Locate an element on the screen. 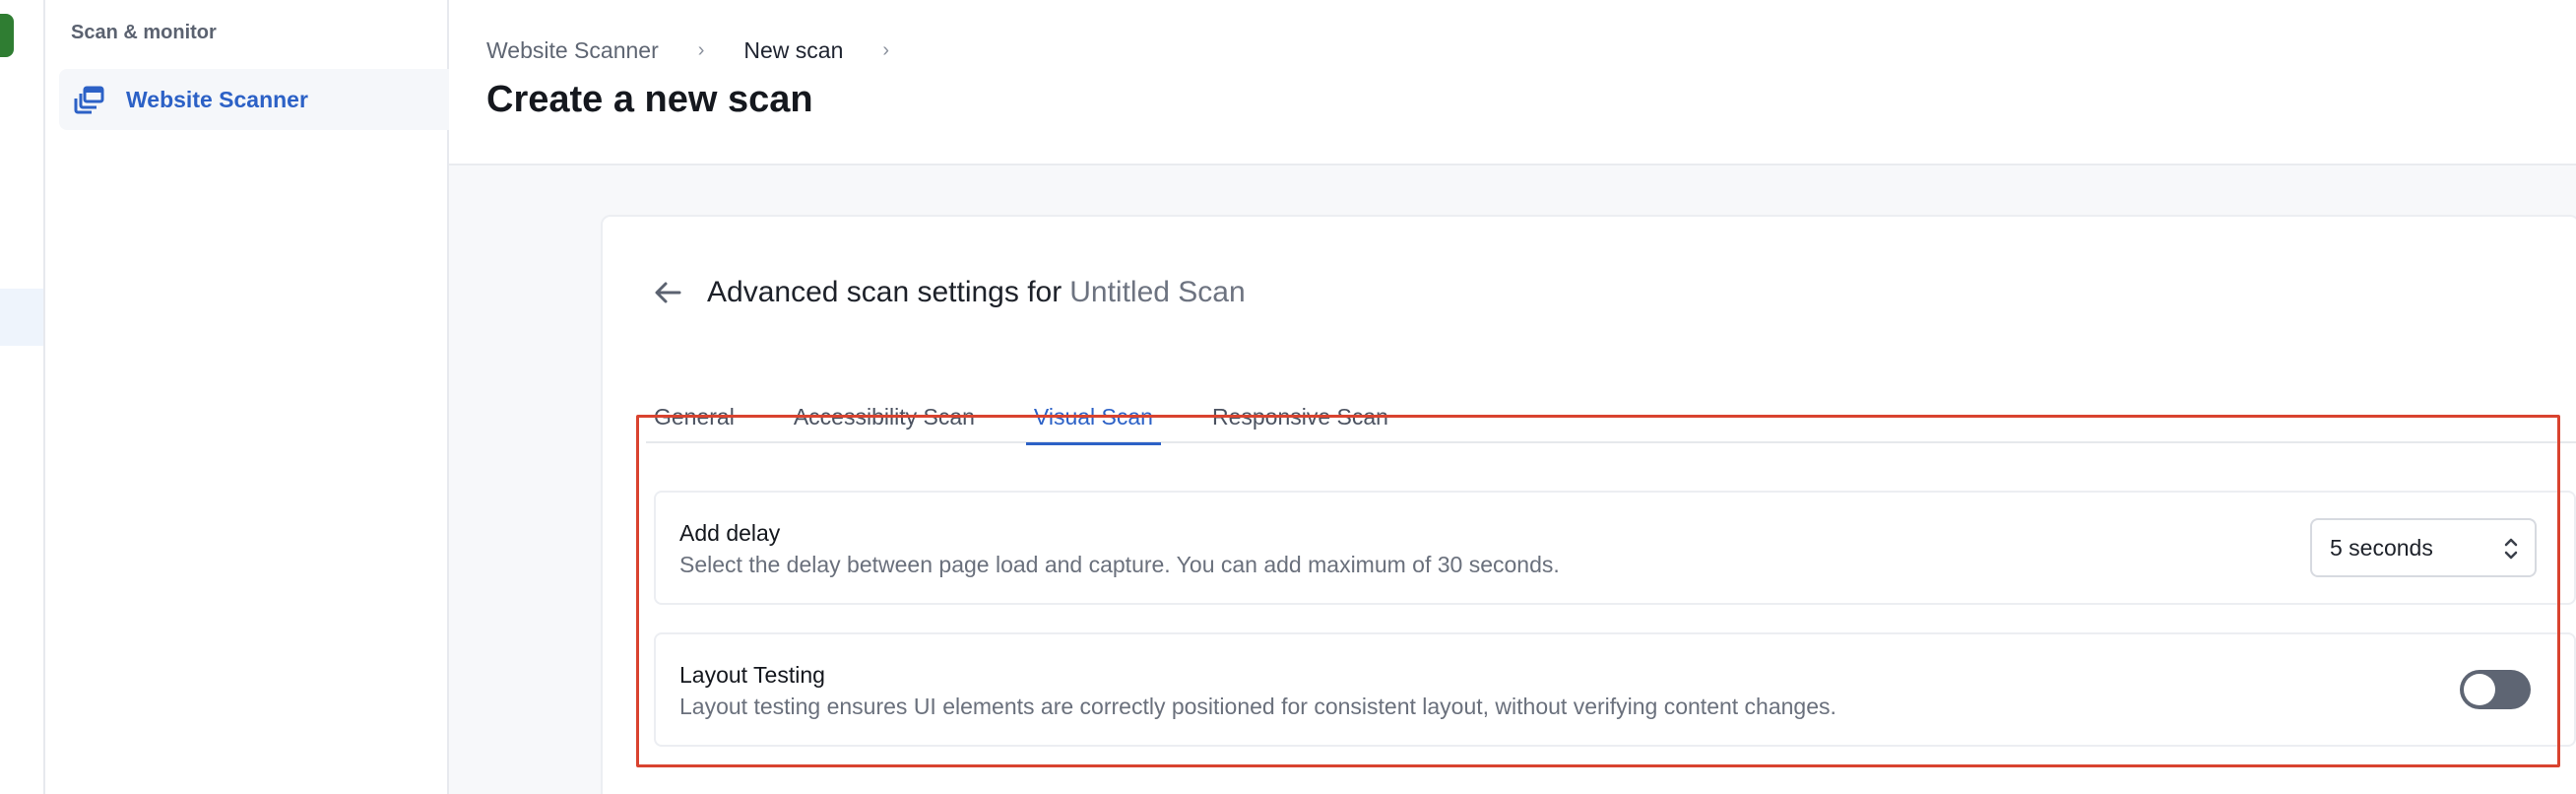 The width and height of the screenshot is (2576, 794). brand-badge is located at coordinates (7, 35).